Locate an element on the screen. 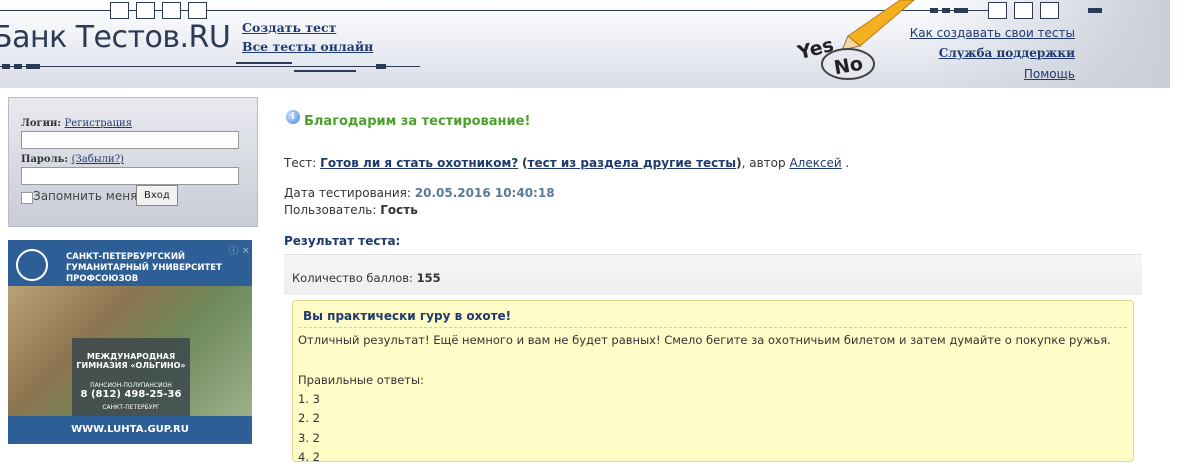 This screenshot has width=1200, height=464. user-line: Пользователь: Гость is located at coordinates (351, 210).